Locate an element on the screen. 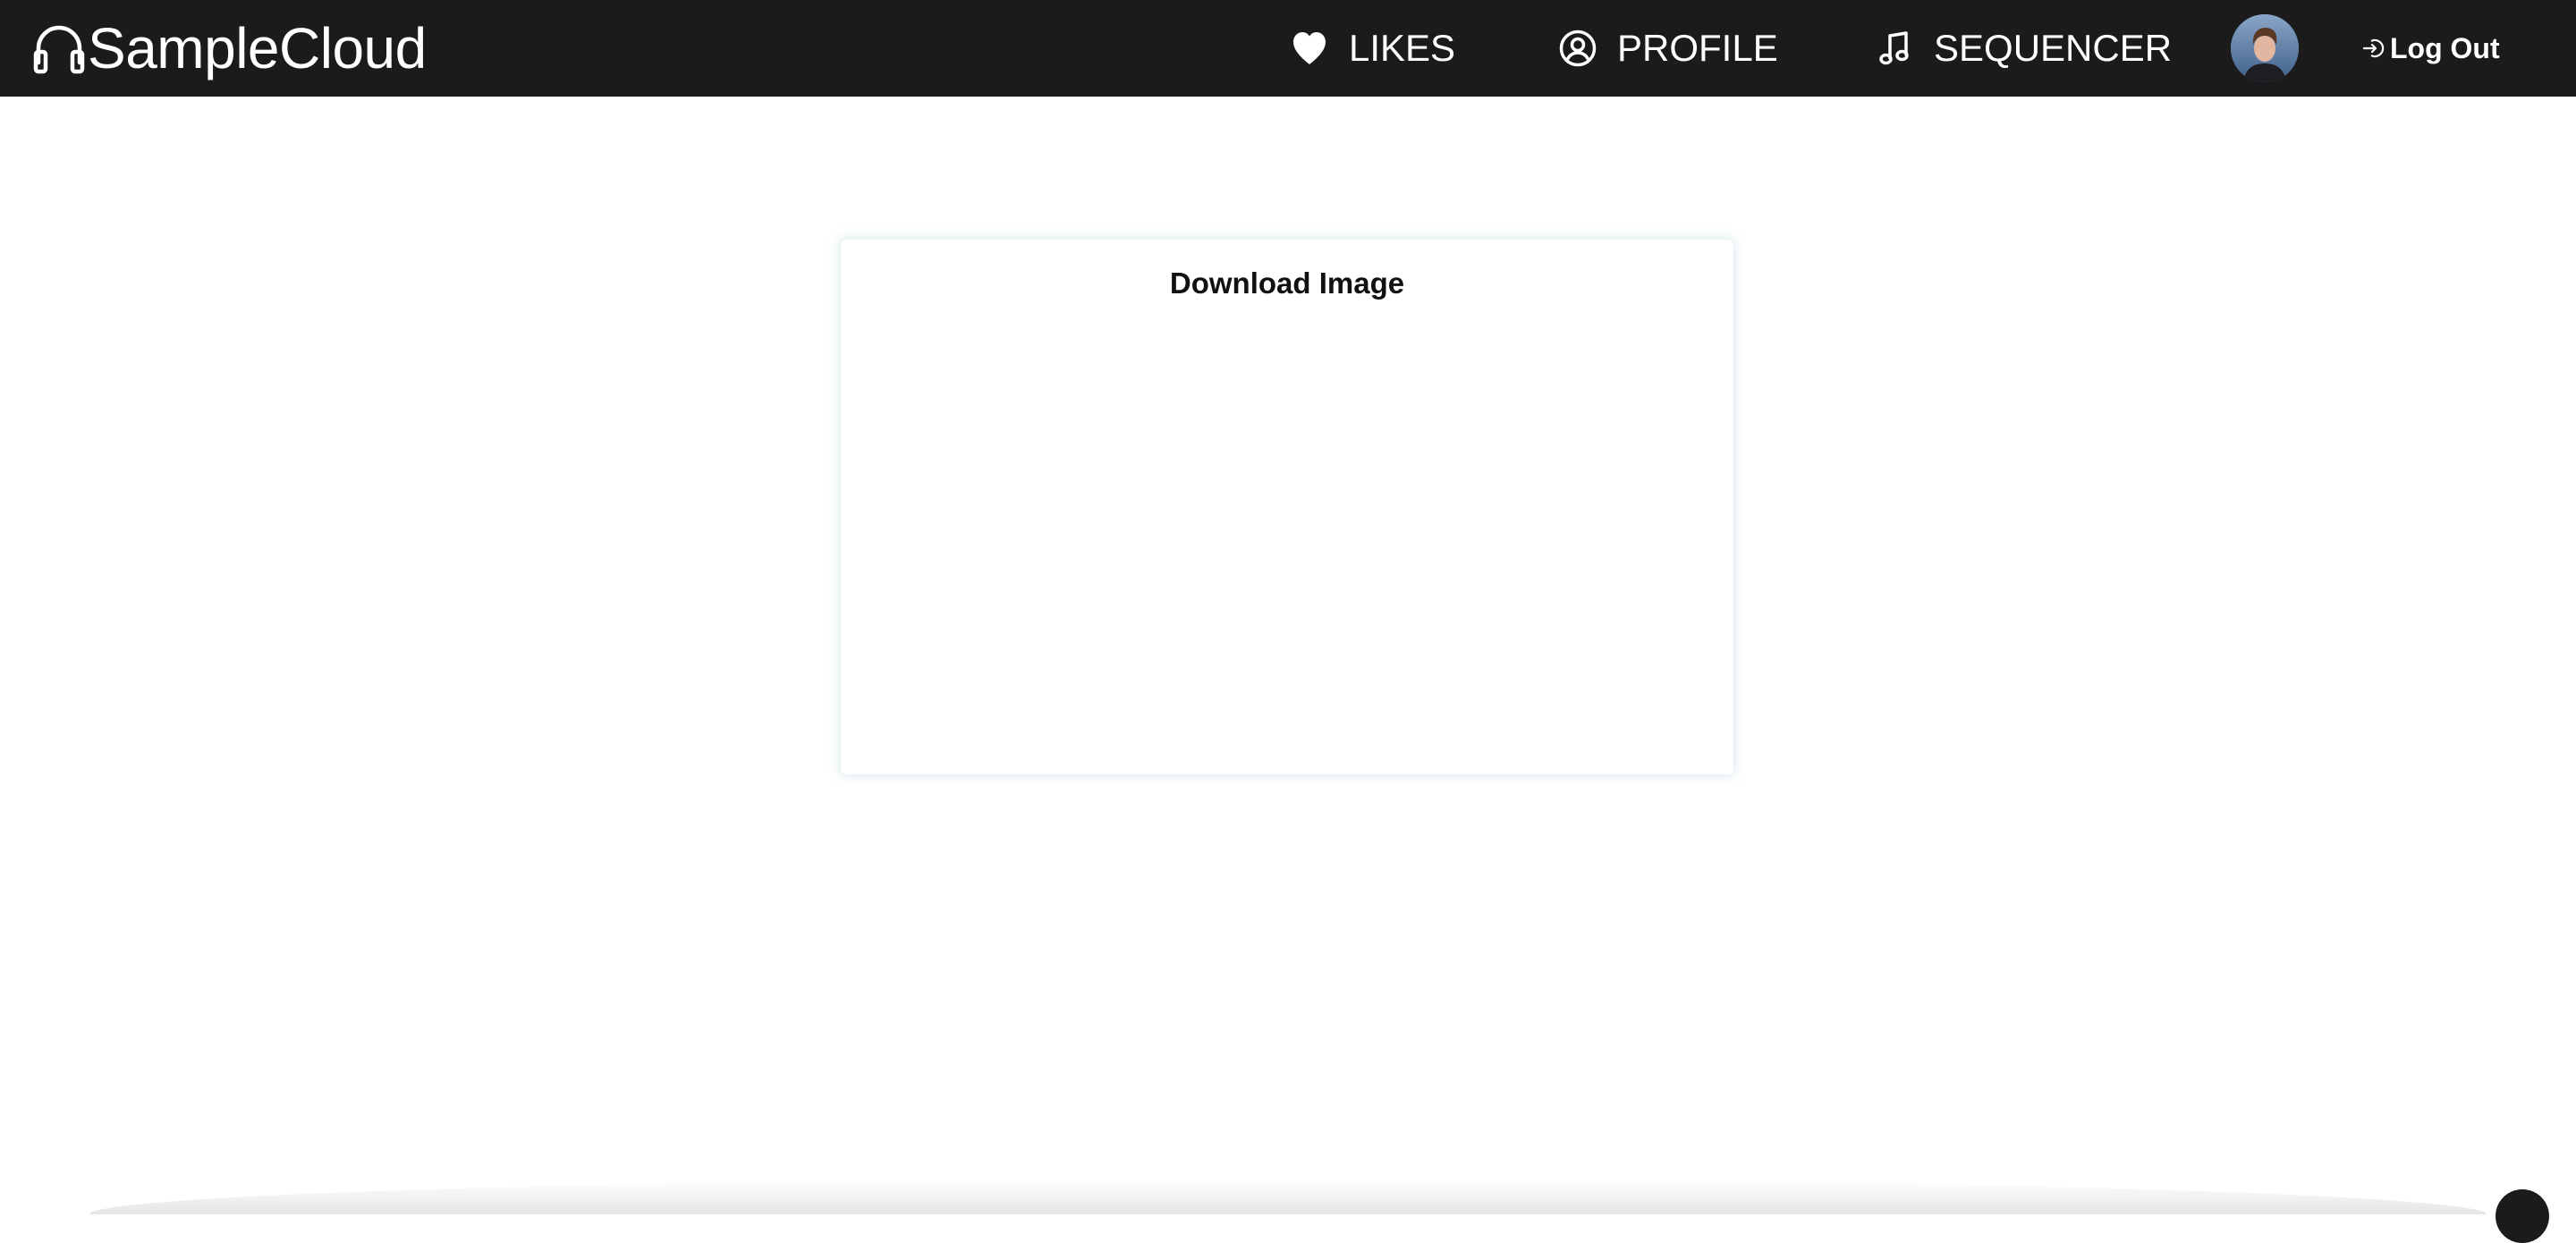  bottom-panel-shadow is located at coordinates (1288, 1196).